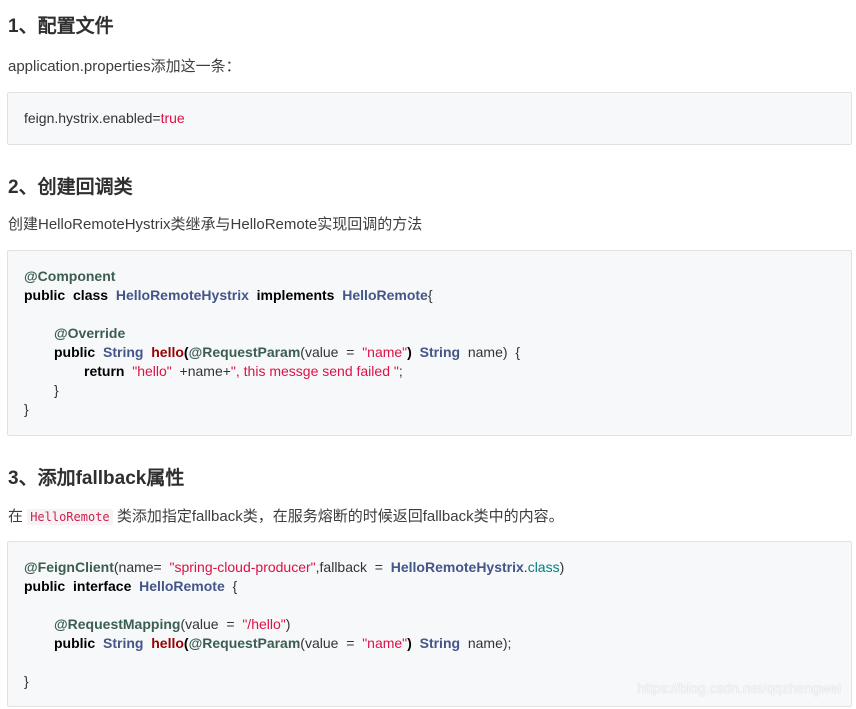 Image resolution: width=856 pixels, height=709 pixels. I want to click on annotation: @RequestMapping, so click(117, 624).